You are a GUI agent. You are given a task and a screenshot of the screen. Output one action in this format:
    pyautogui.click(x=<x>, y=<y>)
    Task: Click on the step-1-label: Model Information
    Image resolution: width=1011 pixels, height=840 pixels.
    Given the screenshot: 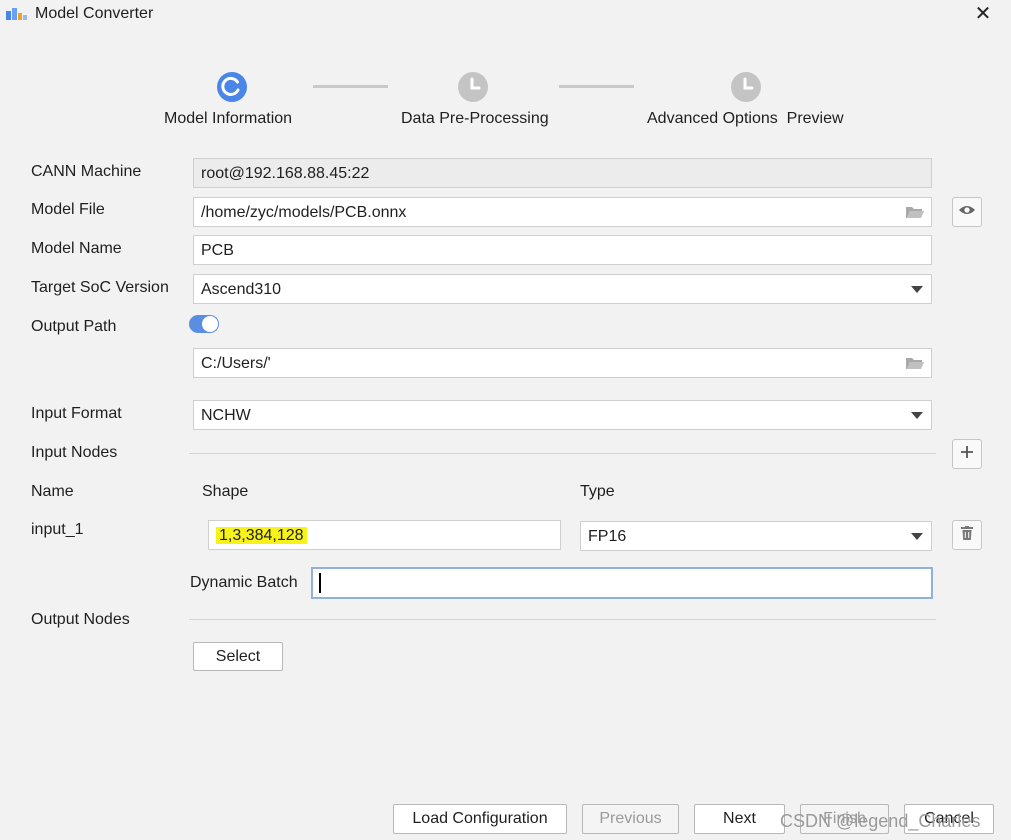 What is the action you would take?
    pyautogui.click(x=228, y=118)
    